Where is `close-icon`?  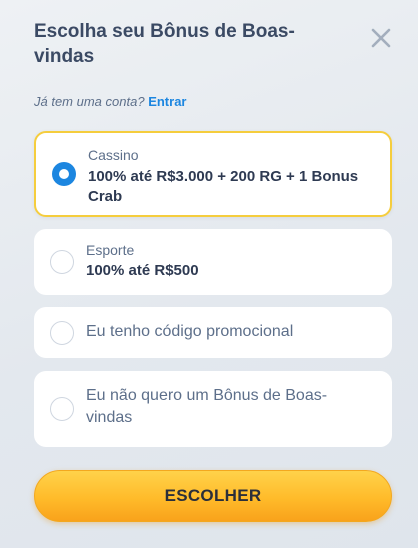
close-icon is located at coordinates (381, 38).